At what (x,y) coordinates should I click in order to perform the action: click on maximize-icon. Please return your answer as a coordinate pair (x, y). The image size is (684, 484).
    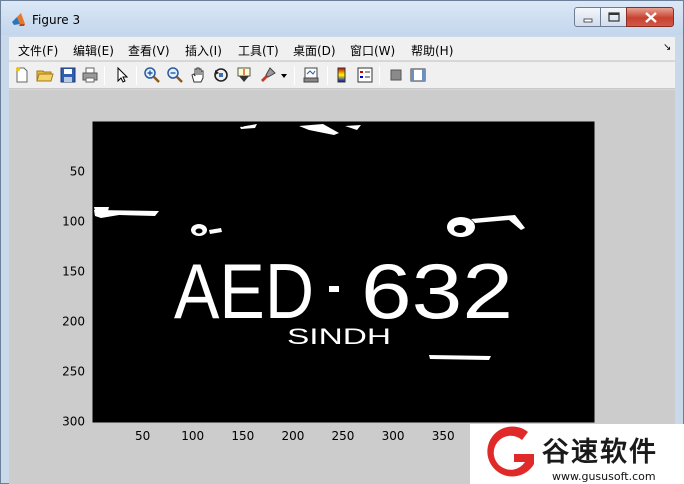
    Looking at the image, I should click on (614, 17).